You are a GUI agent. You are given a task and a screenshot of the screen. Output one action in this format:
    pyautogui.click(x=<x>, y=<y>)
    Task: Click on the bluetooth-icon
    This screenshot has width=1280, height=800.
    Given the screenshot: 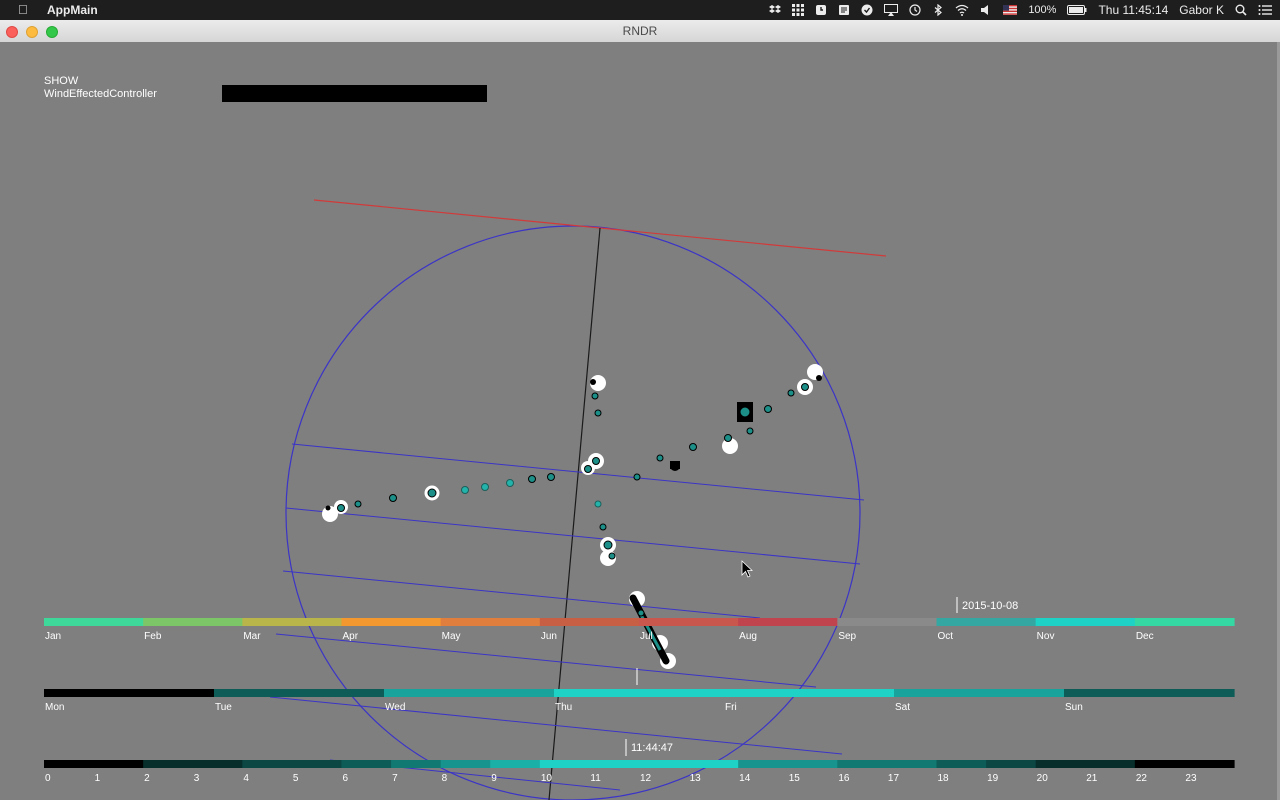 What is the action you would take?
    pyautogui.click(x=938, y=10)
    